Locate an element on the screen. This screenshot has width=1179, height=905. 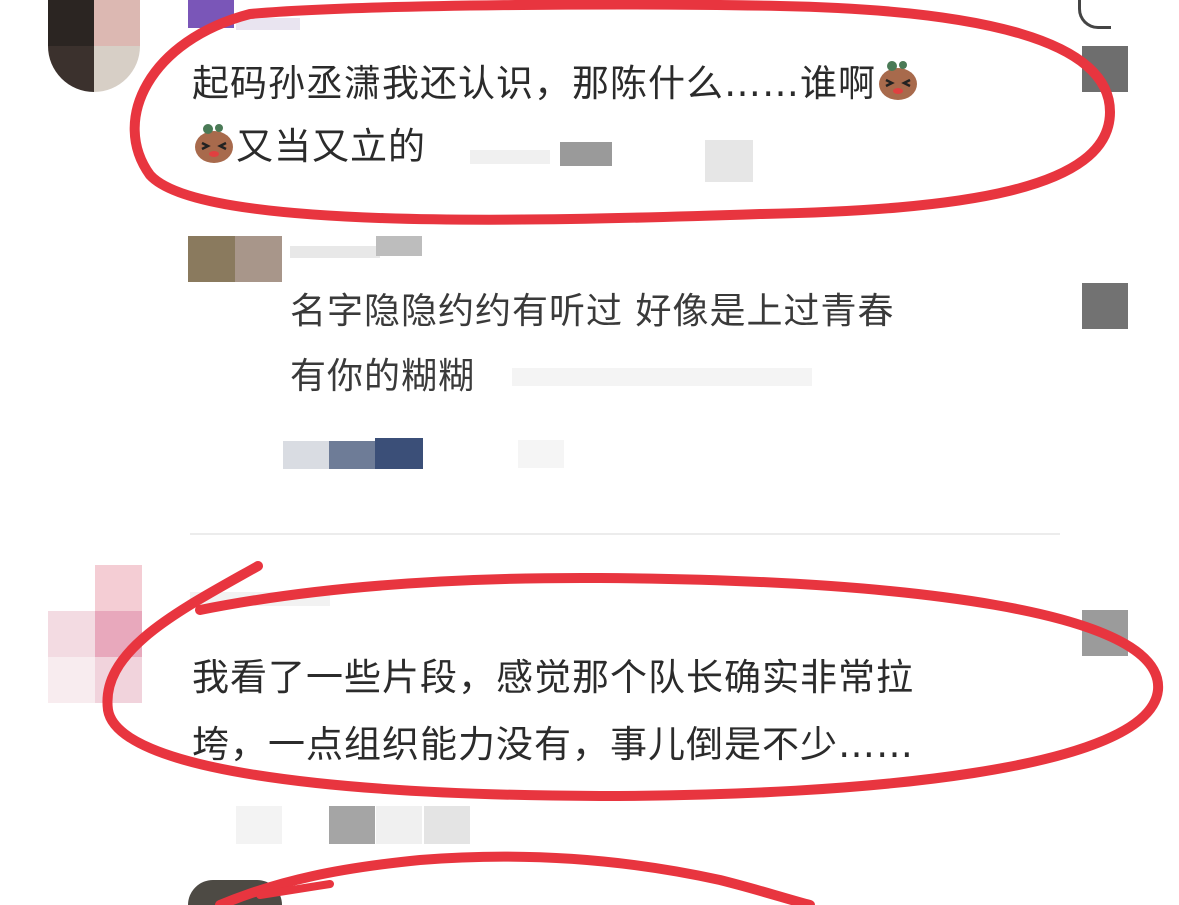
comment-text: 我看了一些片段，感觉那个队长确实非常拉 is located at coordinates (553, 678).